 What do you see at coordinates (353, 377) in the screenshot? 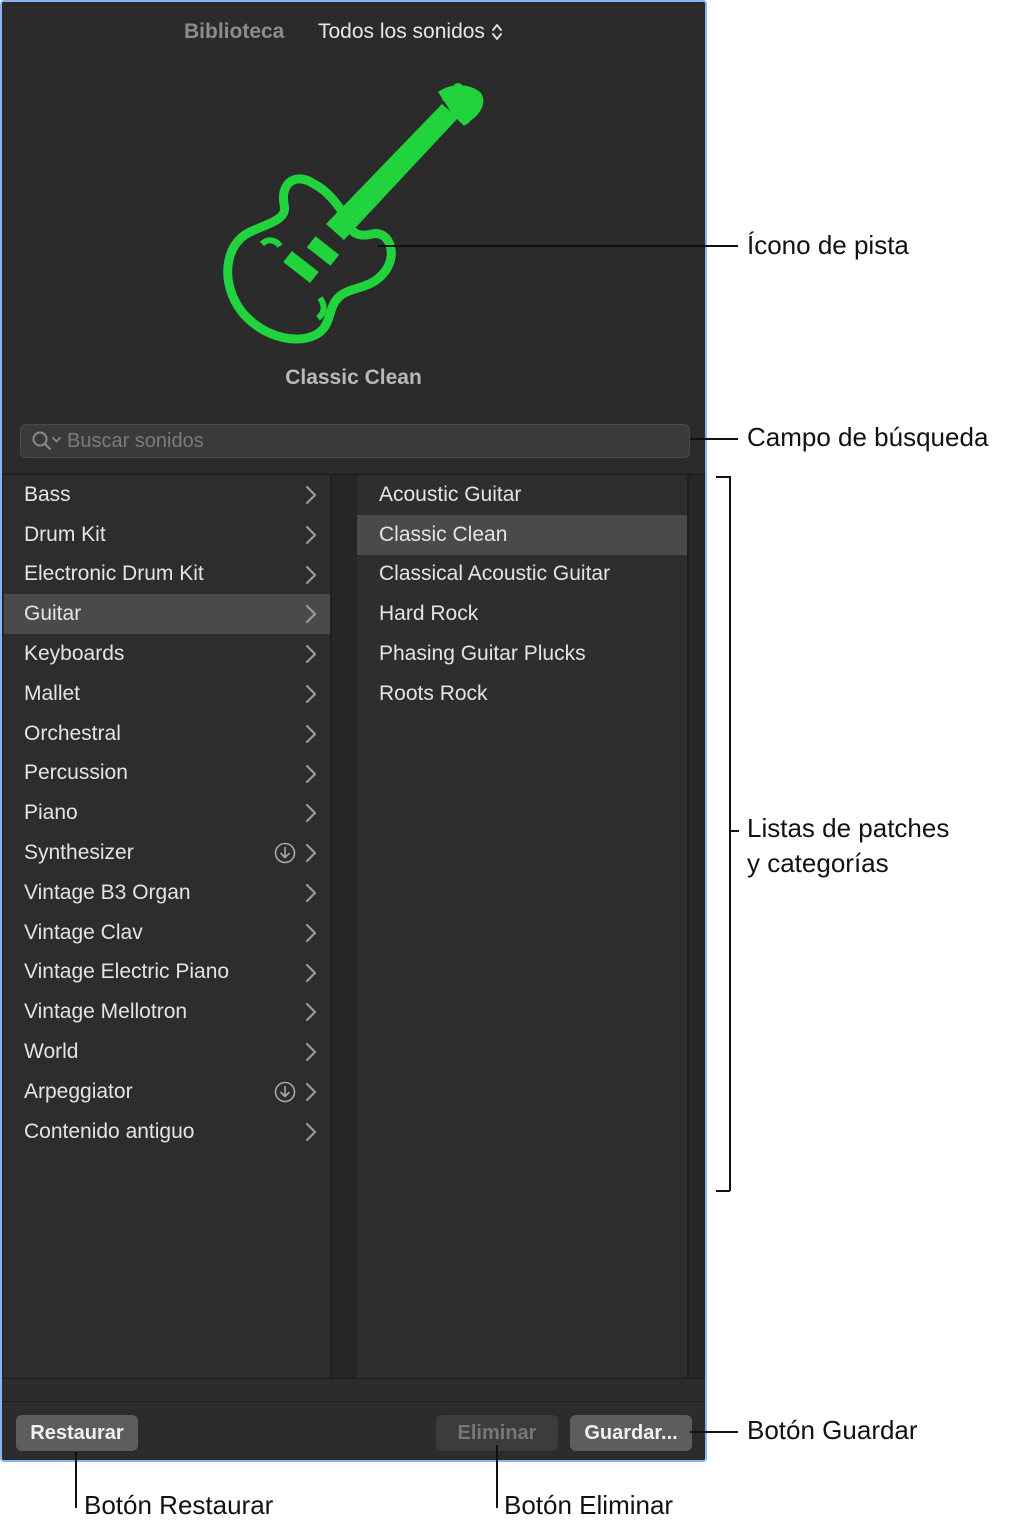
I see `patch-name: Classic Clean` at bounding box center [353, 377].